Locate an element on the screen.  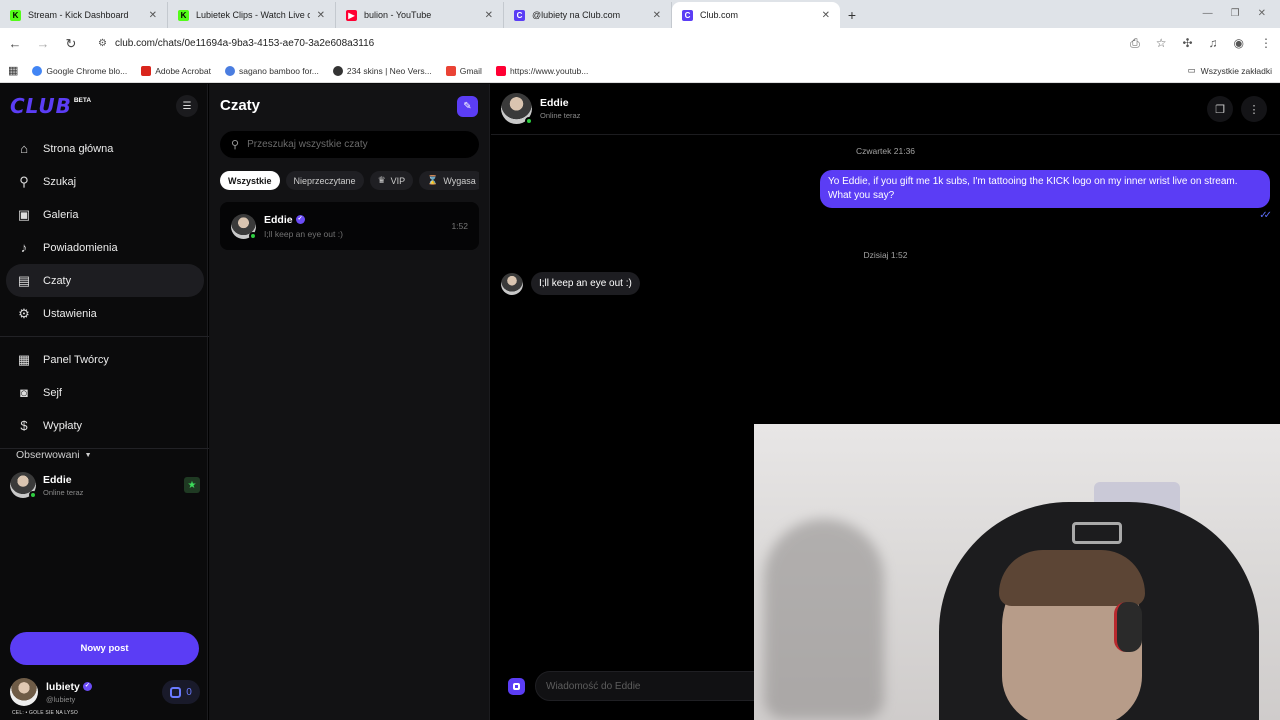
search-icon: ⚲ is located at coordinates (235, 145).